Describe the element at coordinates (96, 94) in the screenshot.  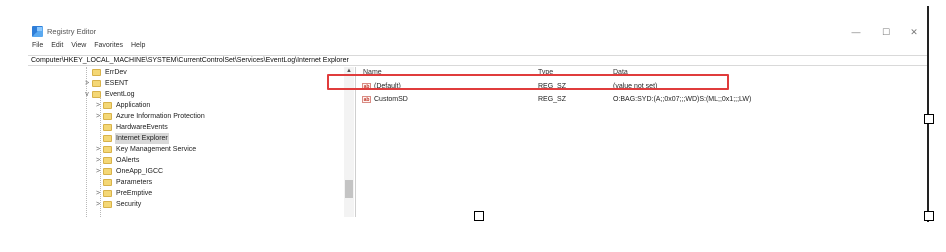
I see `folder-open-icon` at that location.